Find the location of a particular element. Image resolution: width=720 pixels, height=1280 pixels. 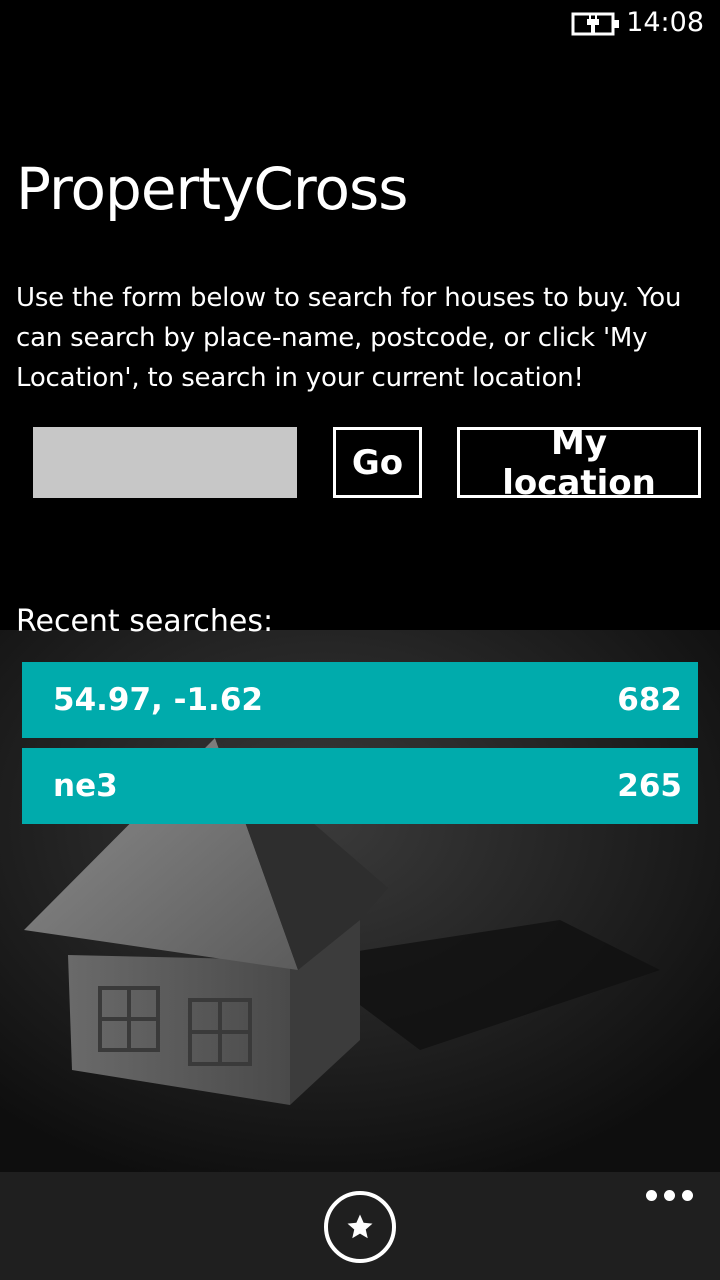

app-bar is located at coordinates (360, 1226).